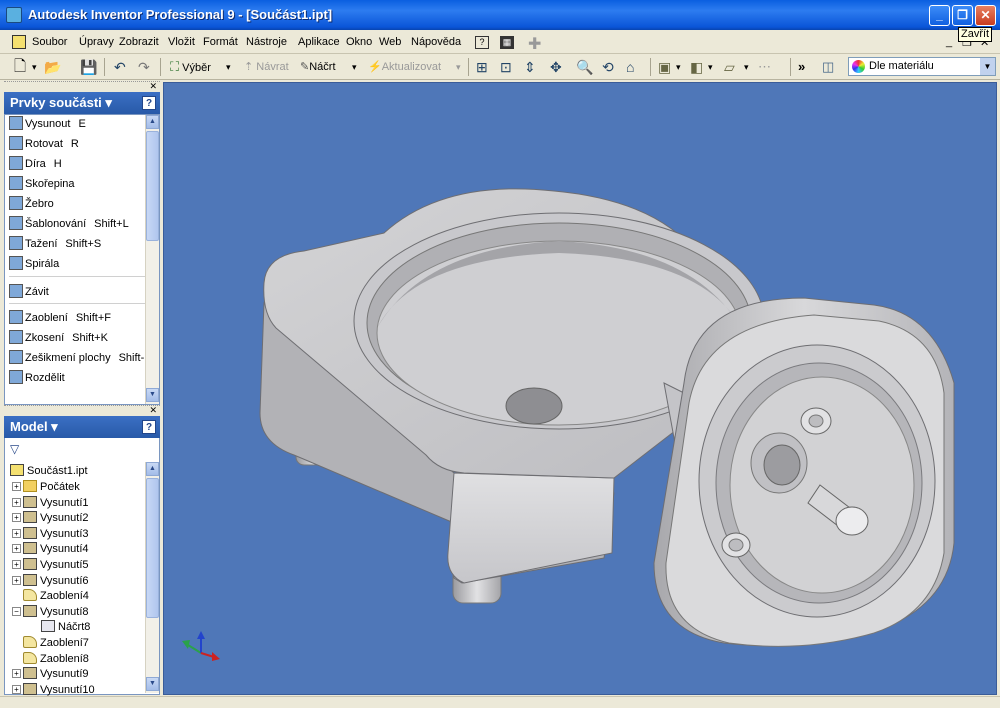  What do you see at coordinates (985, 15) in the screenshot?
I see `close-button: ✕` at bounding box center [985, 15].